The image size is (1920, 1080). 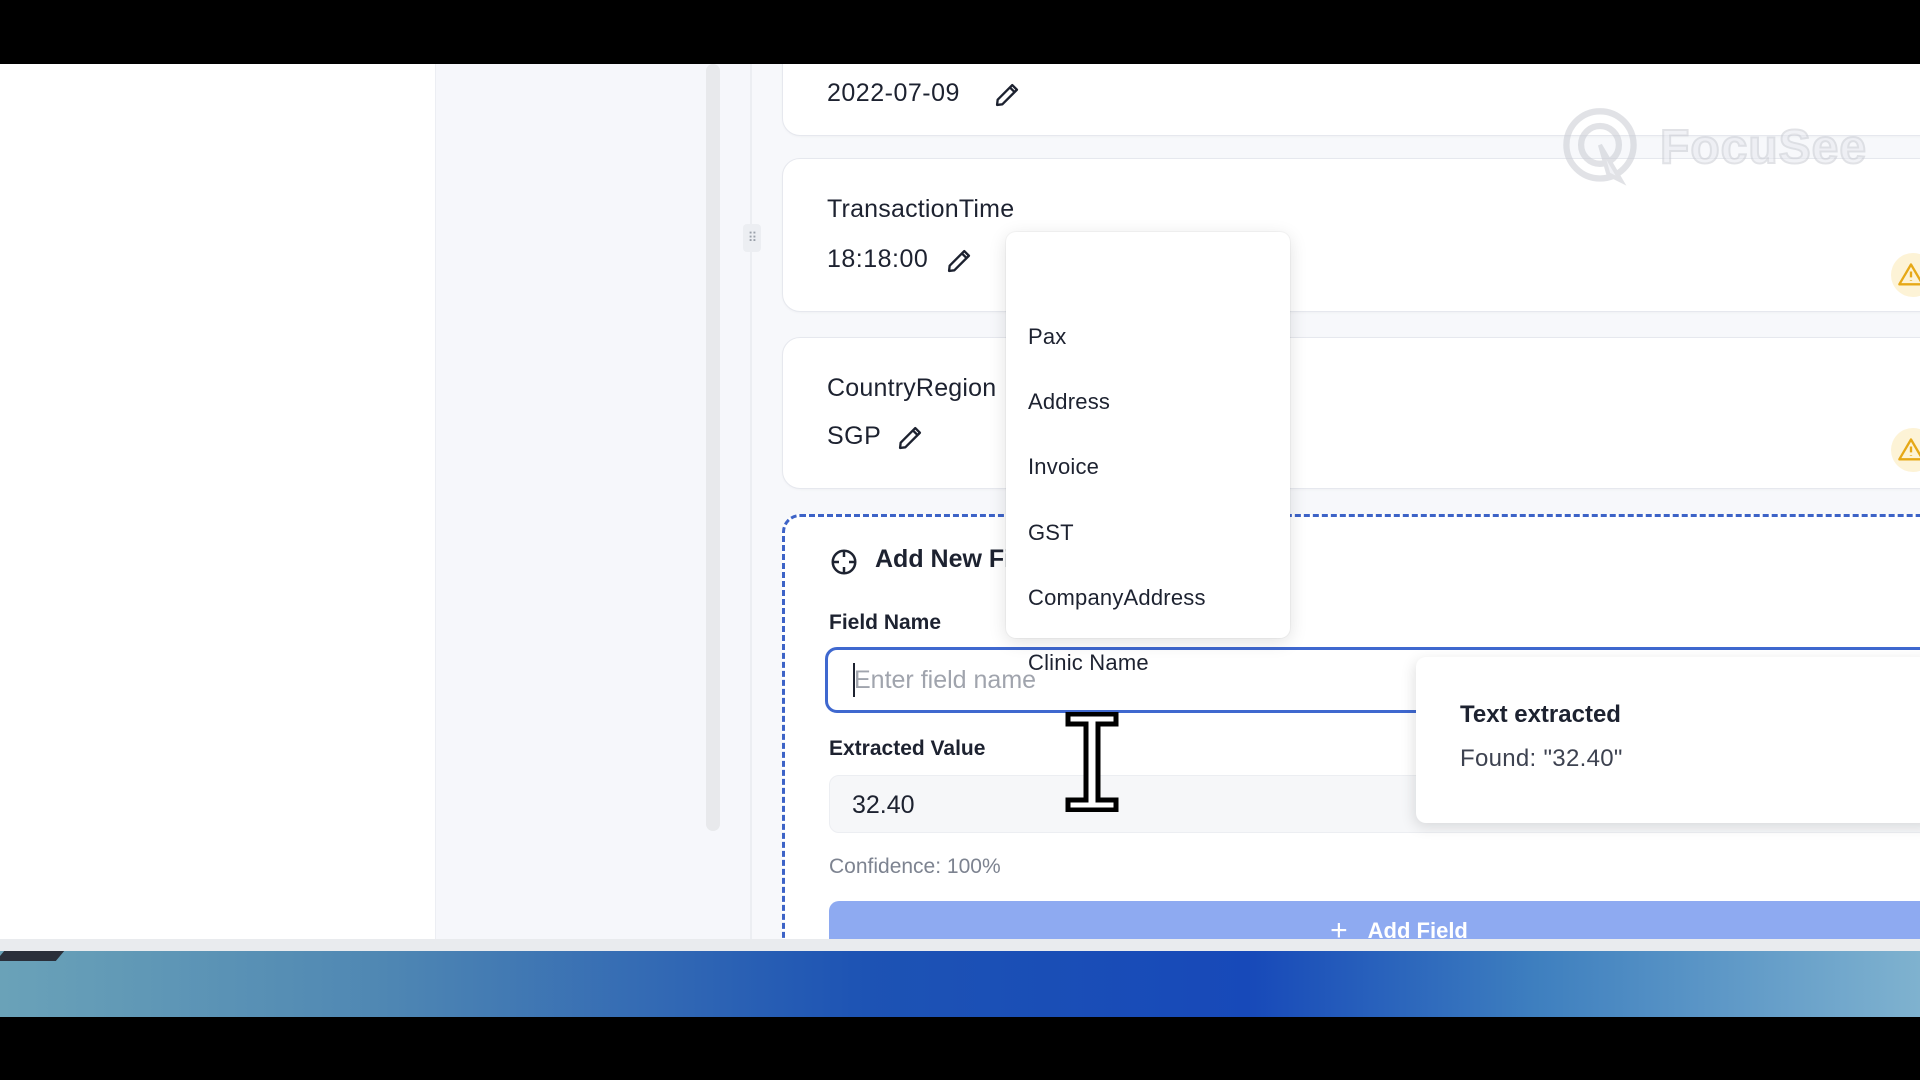 What do you see at coordinates (1540, 714) in the screenshot?
I see `toast-title: Text extracted` at bounding box center [1540, 714].